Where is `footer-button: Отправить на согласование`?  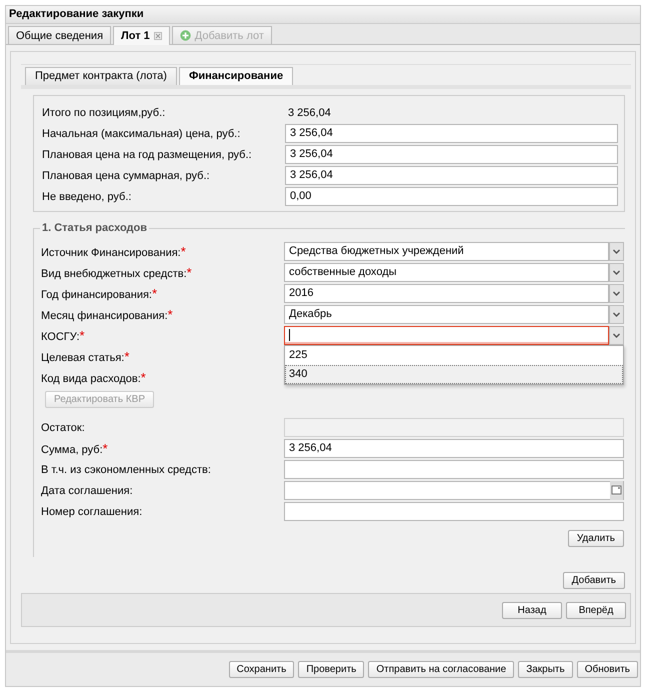
footer-button: Отправить на согласование is located at coordinates (441, 669).